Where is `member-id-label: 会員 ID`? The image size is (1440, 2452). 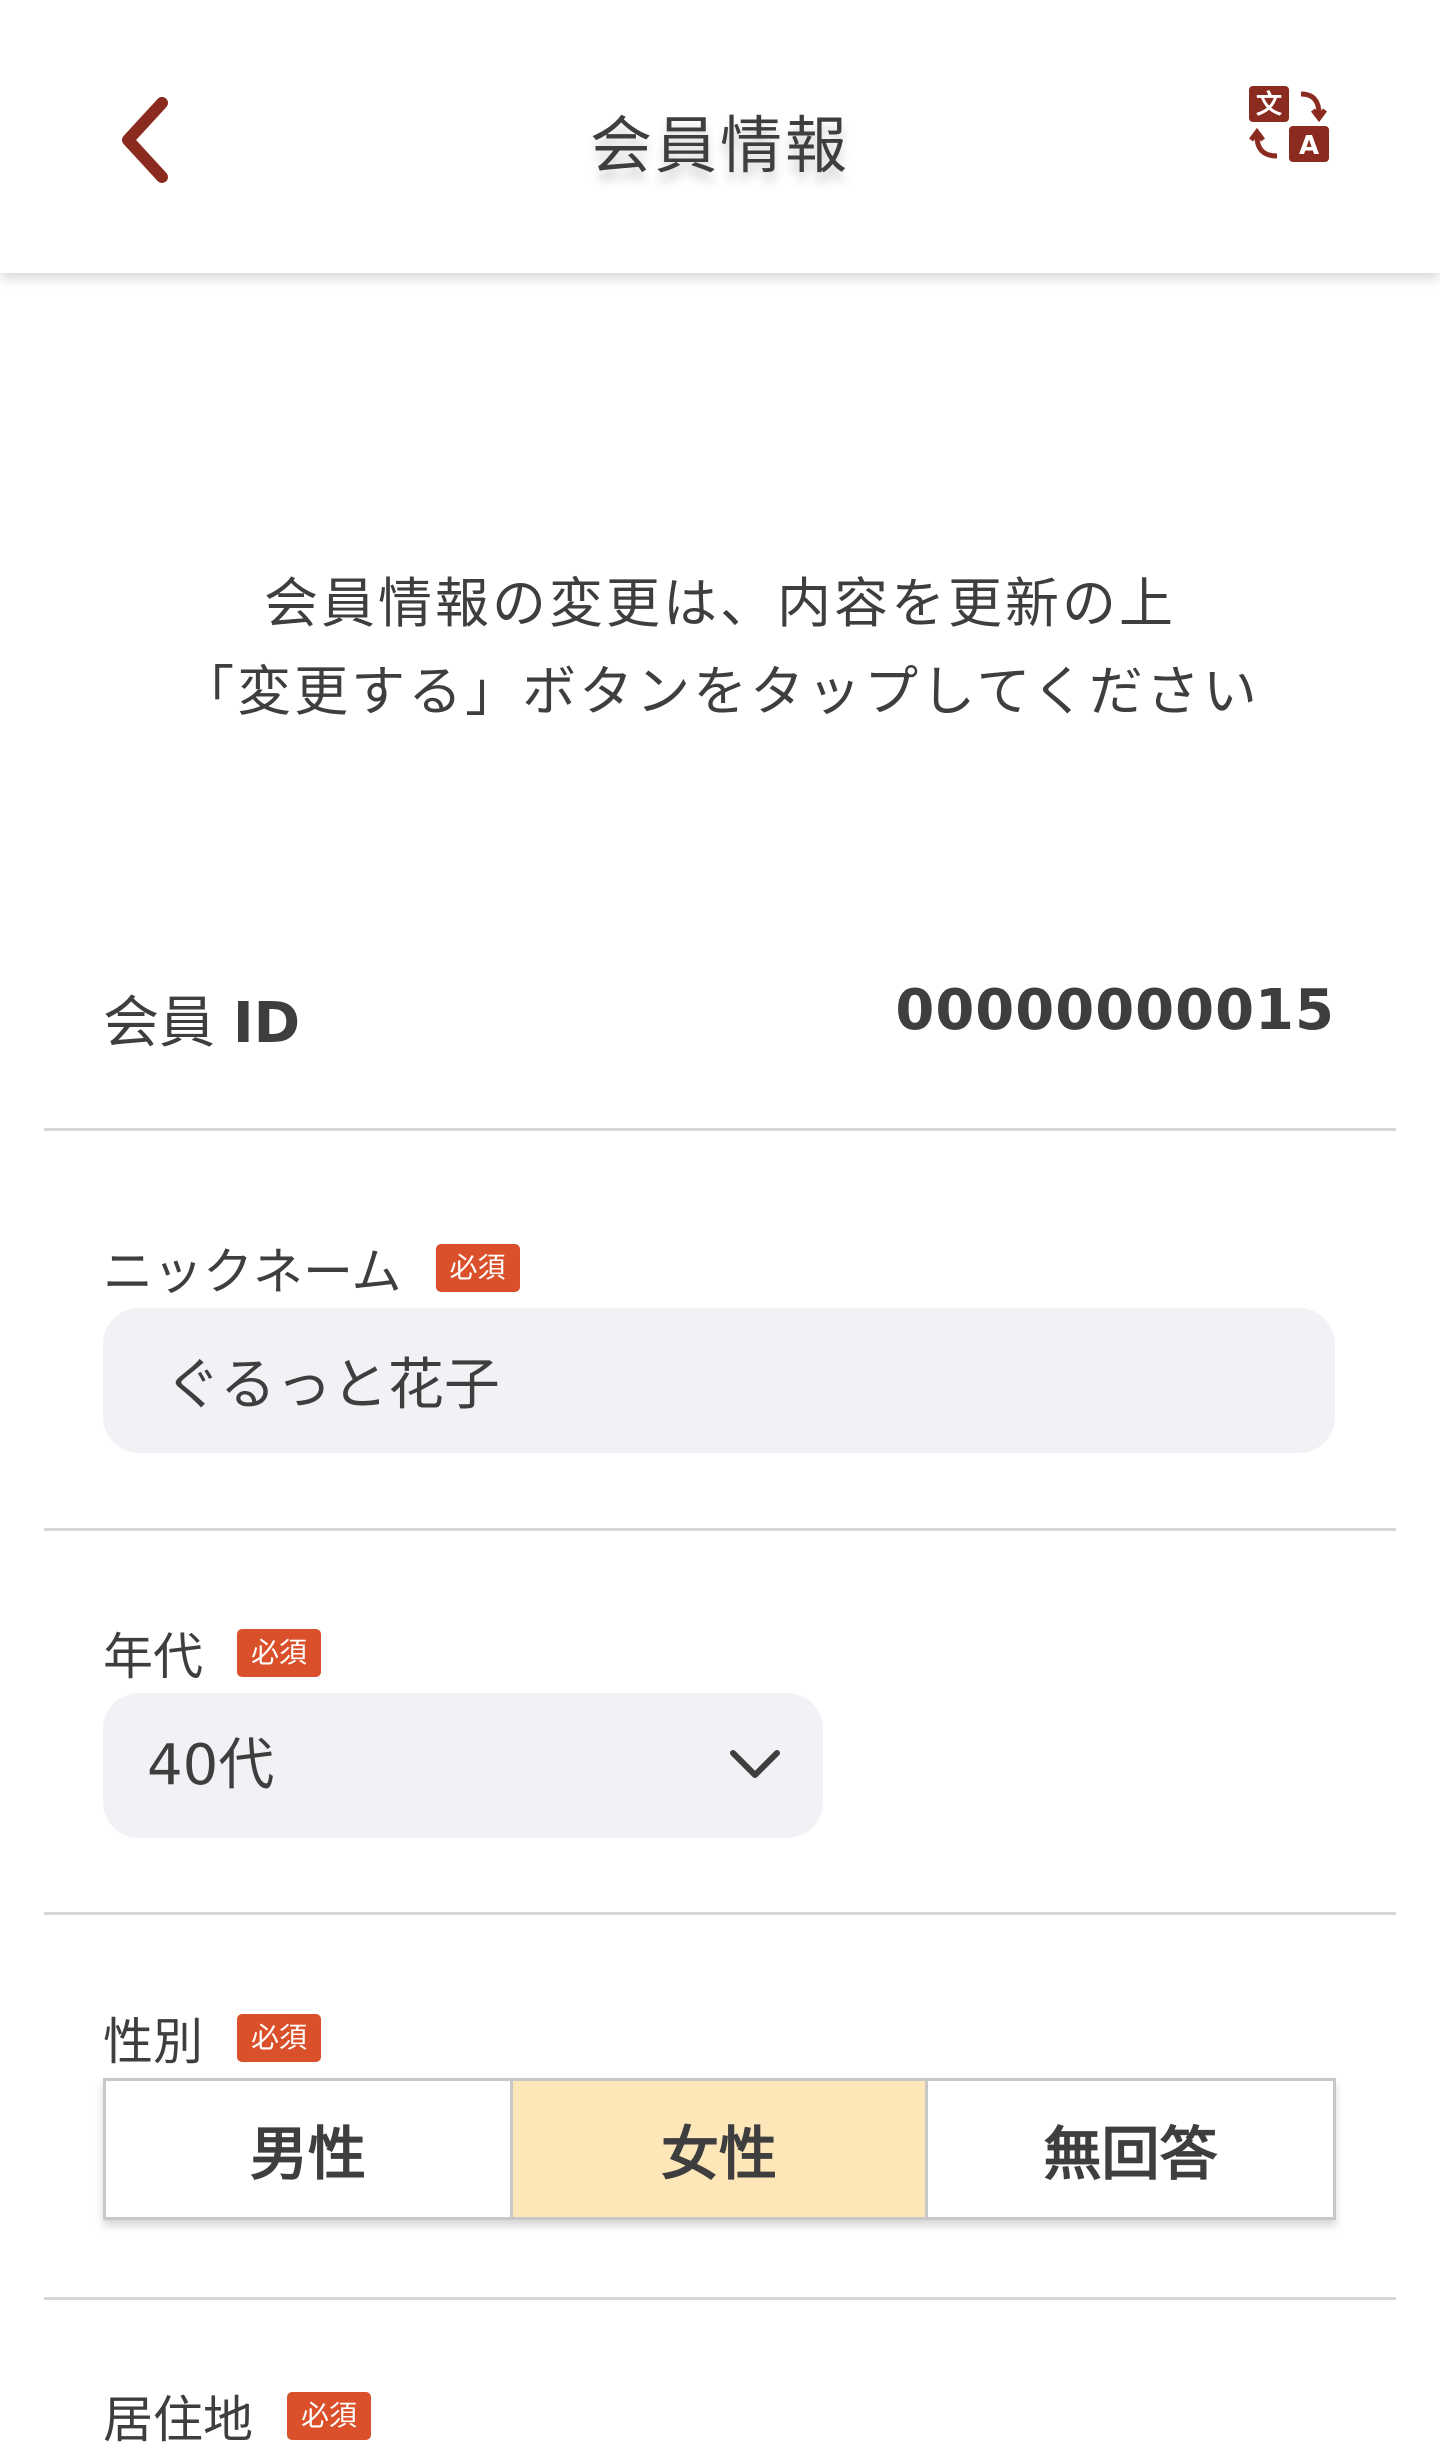
member-id-label: 会員 ID is located at coordinates (201, 1018).